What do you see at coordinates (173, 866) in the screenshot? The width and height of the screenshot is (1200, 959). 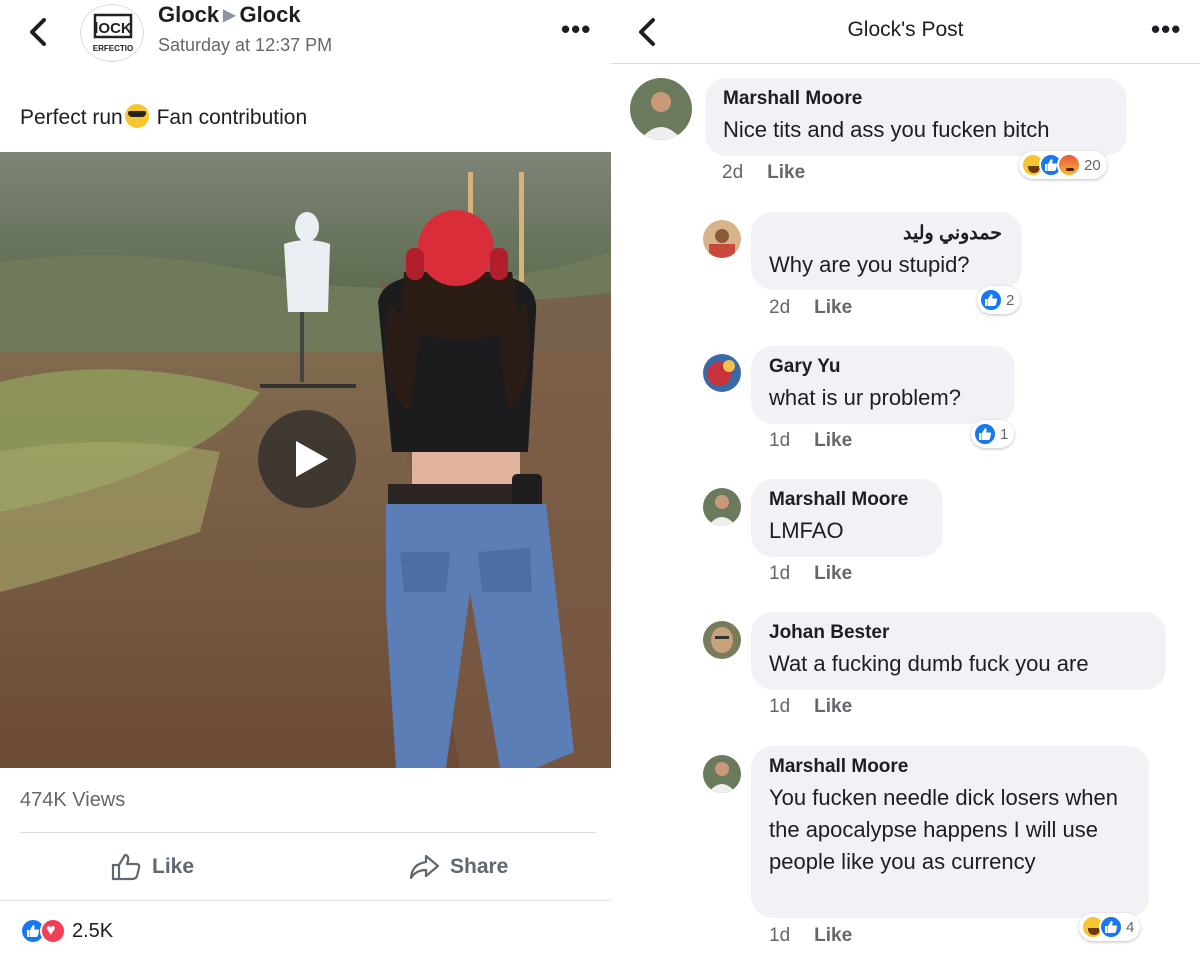 I see `like-button-label: Like` at bounding box center [173, 866].